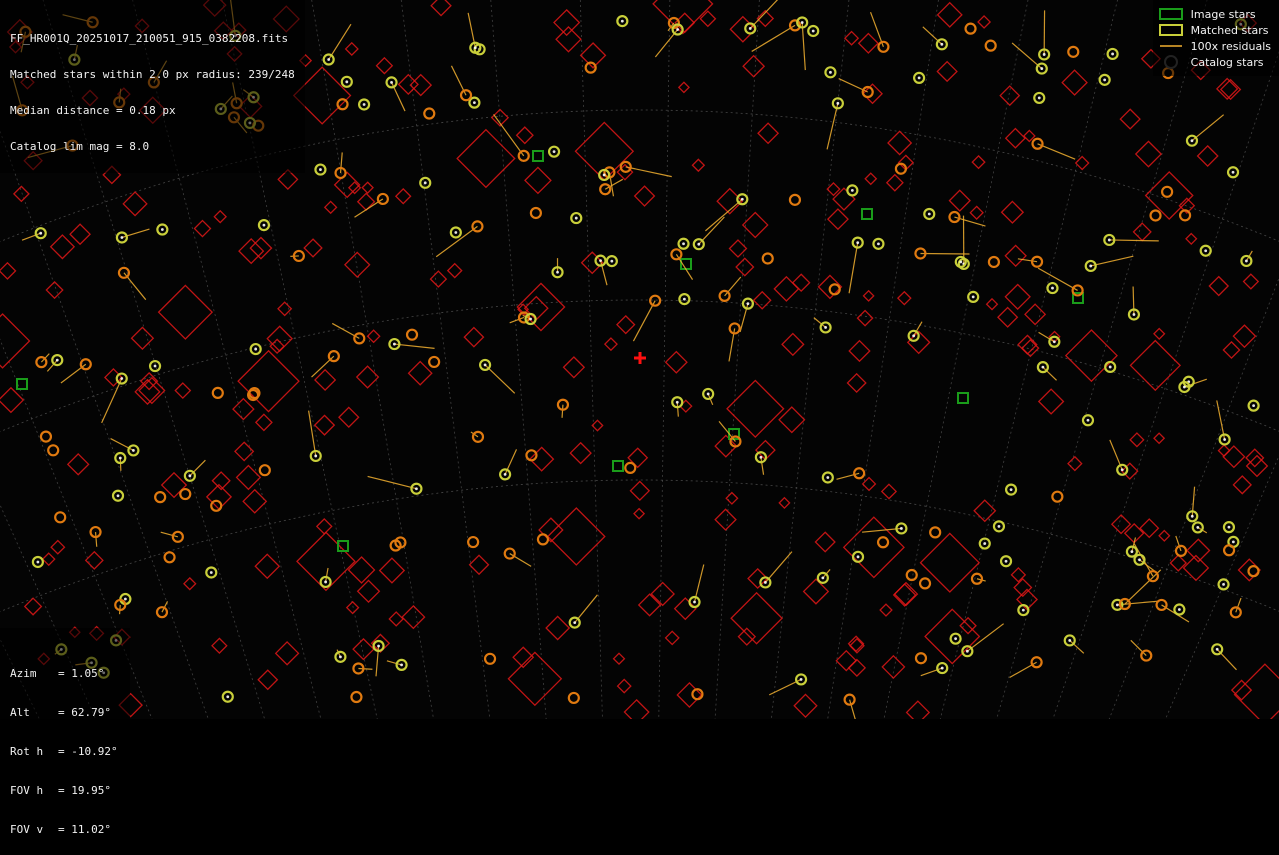 Image resolution: width=1279 pixels, height=855 pixels. I want to click on catalog-limit-magnitude: Catalog lim mag = 8.0, so click(152, 147).